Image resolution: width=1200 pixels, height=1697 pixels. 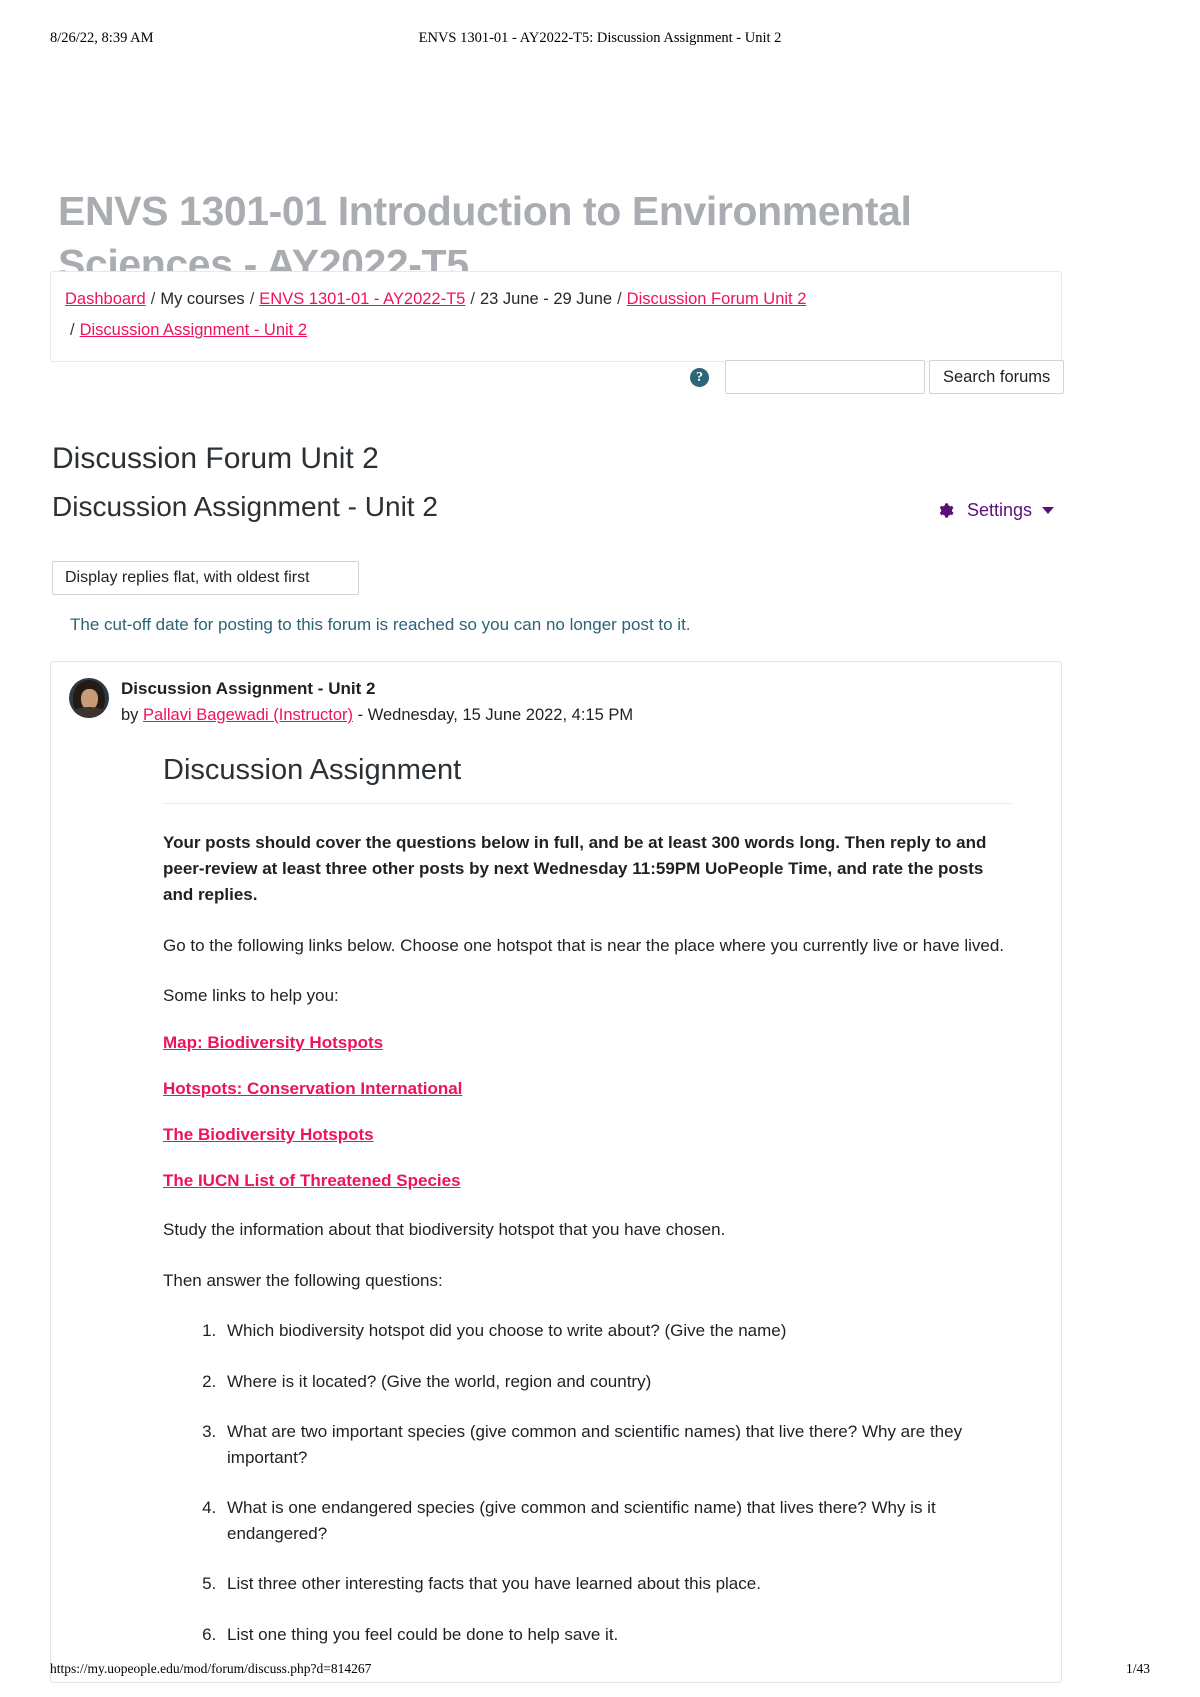 I want to click on post-author-link: Pallavi Bagewadi (Instructor), so click(x=248, y=715).